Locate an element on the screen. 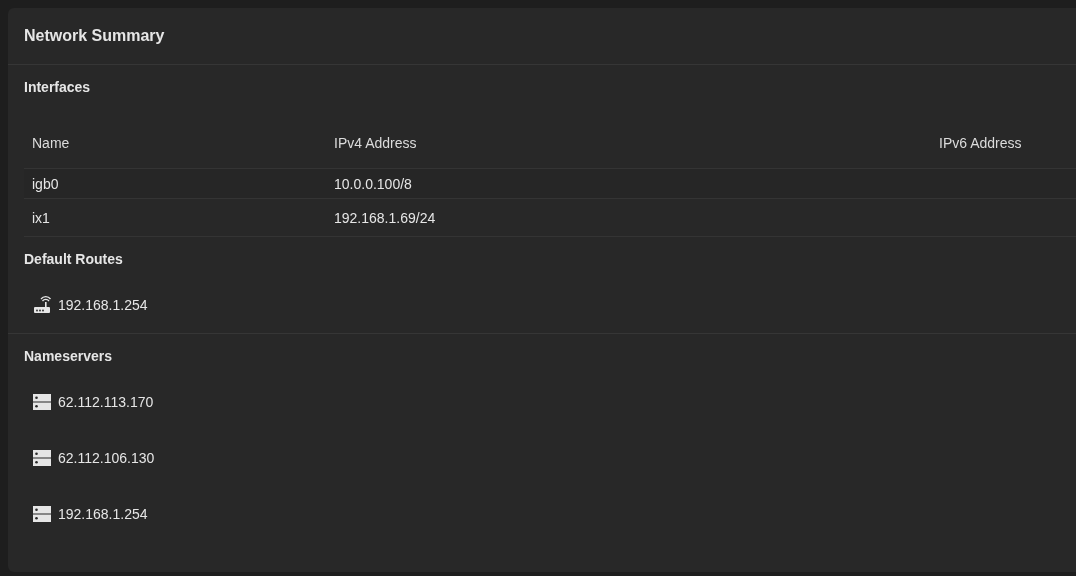 The height and width of the screenshot is (576, 1076). card-title: Network Summary is located at coordinates (94, 36).